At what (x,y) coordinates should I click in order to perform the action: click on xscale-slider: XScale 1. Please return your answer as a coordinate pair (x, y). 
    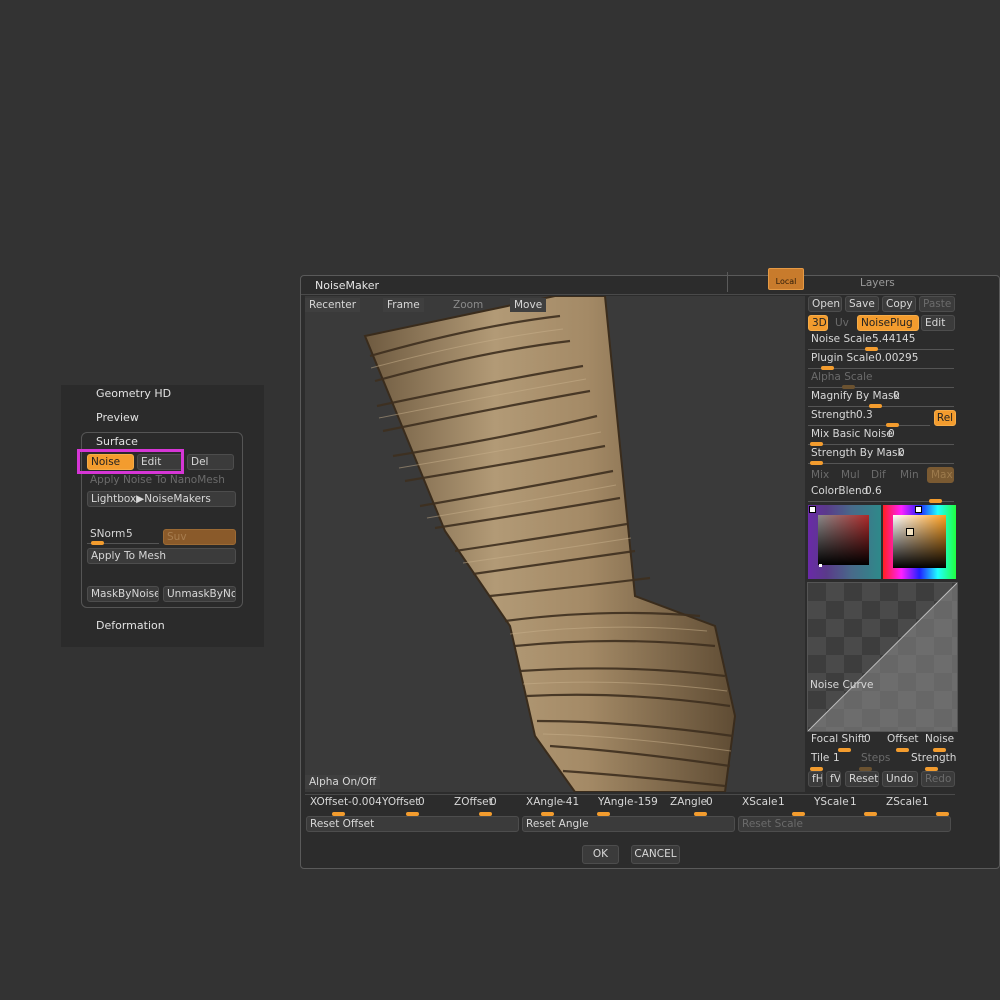
    Looking at the image, I should click on (775, 806).